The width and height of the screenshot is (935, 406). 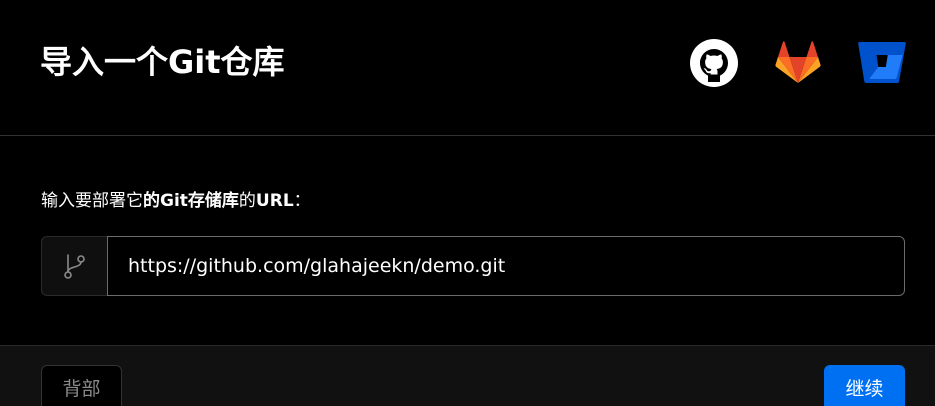 I want to click on github-button, so click(x=714, y=63).